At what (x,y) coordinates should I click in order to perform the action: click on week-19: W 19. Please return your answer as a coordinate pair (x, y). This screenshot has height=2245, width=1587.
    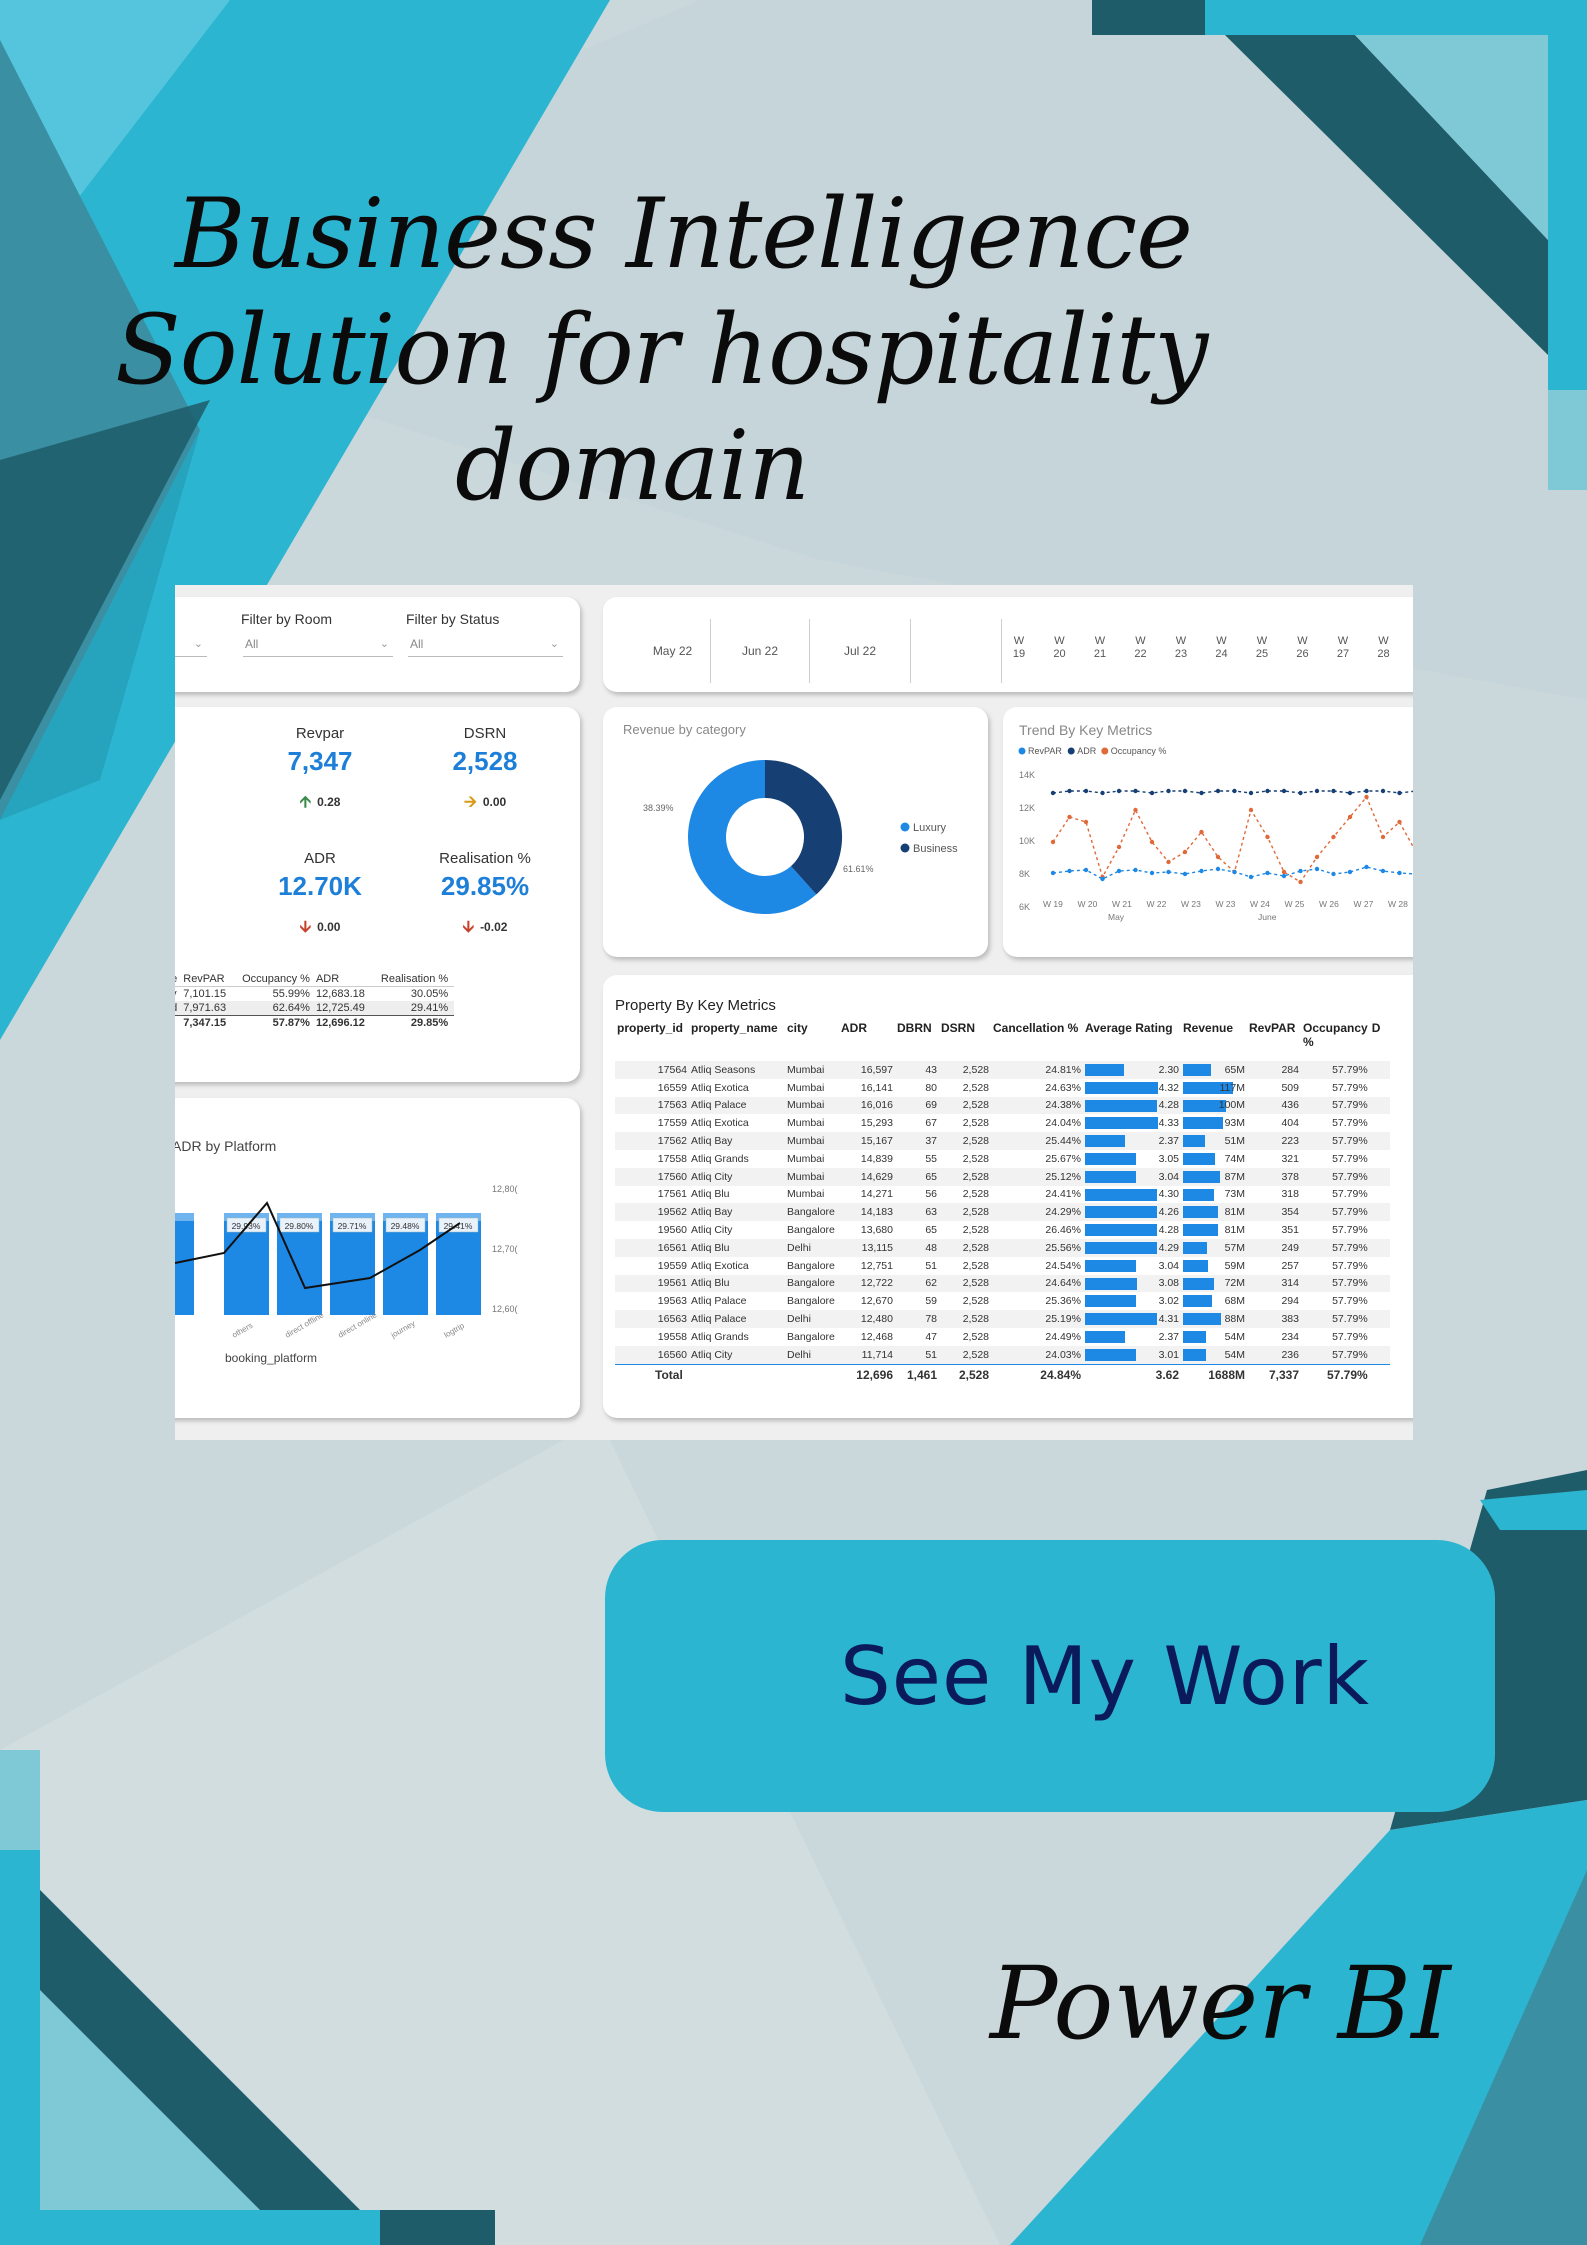
    Looking at the image, I should click on (1019, 648).